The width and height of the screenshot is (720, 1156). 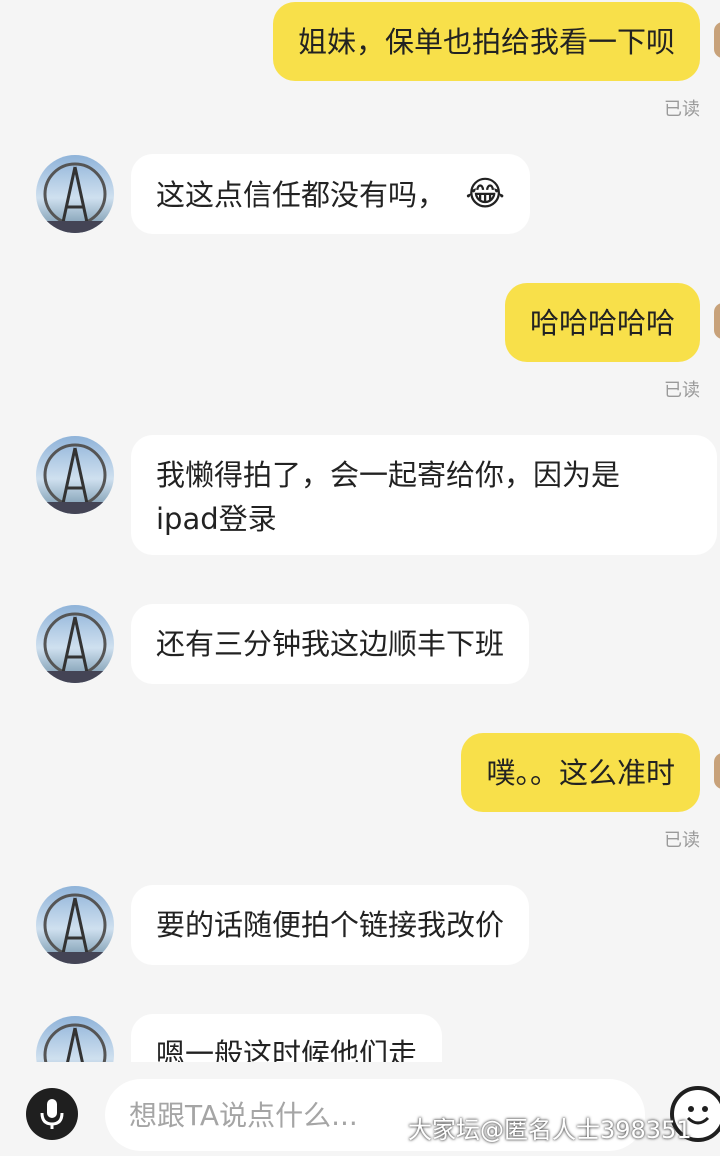 What do you see at coordinates (388, 475) in the screenshot?
I see `message-text-line: 我懒得拍了，会一起寄给你，因为是` at bounding box center [388, 475].